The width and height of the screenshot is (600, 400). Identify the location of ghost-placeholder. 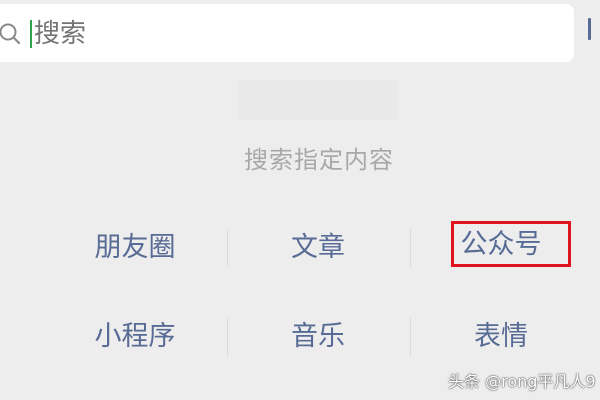
(318, 100).